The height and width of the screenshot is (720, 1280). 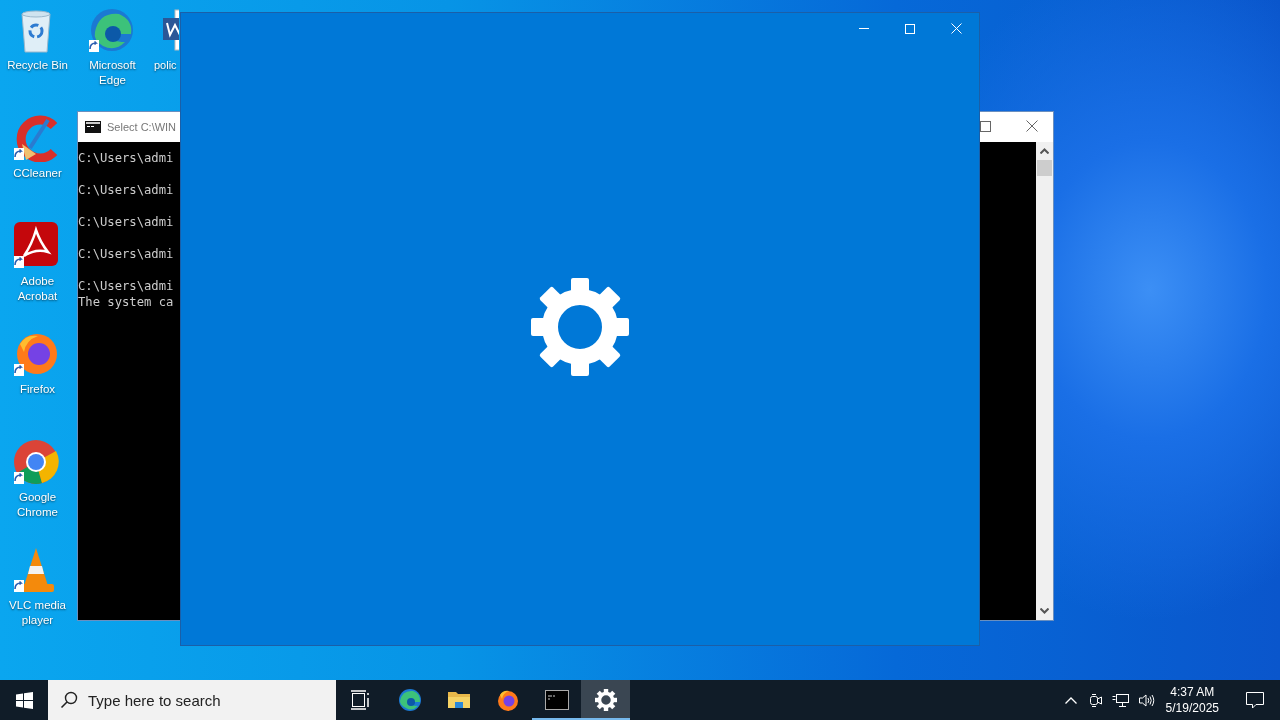 What do you see at coordinates (1192, 700) in the screenshot?
I see `clock: 4:37 AM 5/19/2025` at bounding box center [1192, 700].